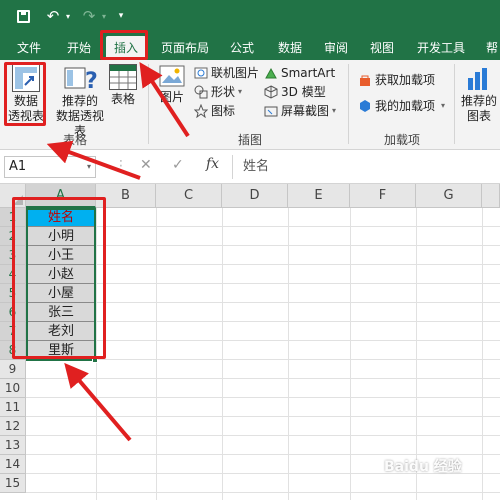 This screenshot has height=500, width=500. I want to click on recommended-pivot-button: ? 推荐的 数据透视表, so click(80, 101).